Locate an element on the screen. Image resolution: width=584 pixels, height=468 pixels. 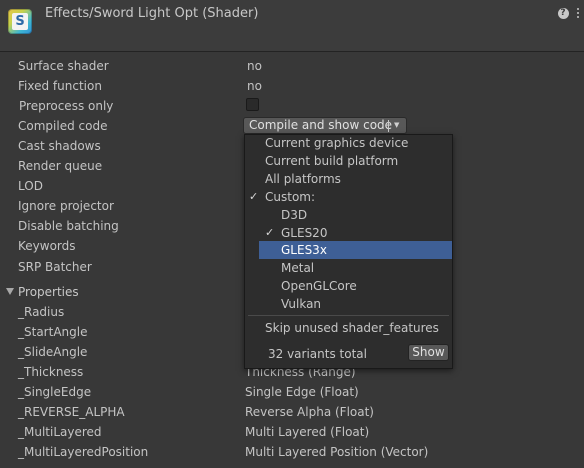
property-name: _Radius is located at coordinates (41, 312).